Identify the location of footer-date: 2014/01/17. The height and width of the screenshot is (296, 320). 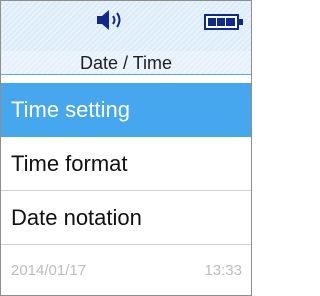
(49, 270).